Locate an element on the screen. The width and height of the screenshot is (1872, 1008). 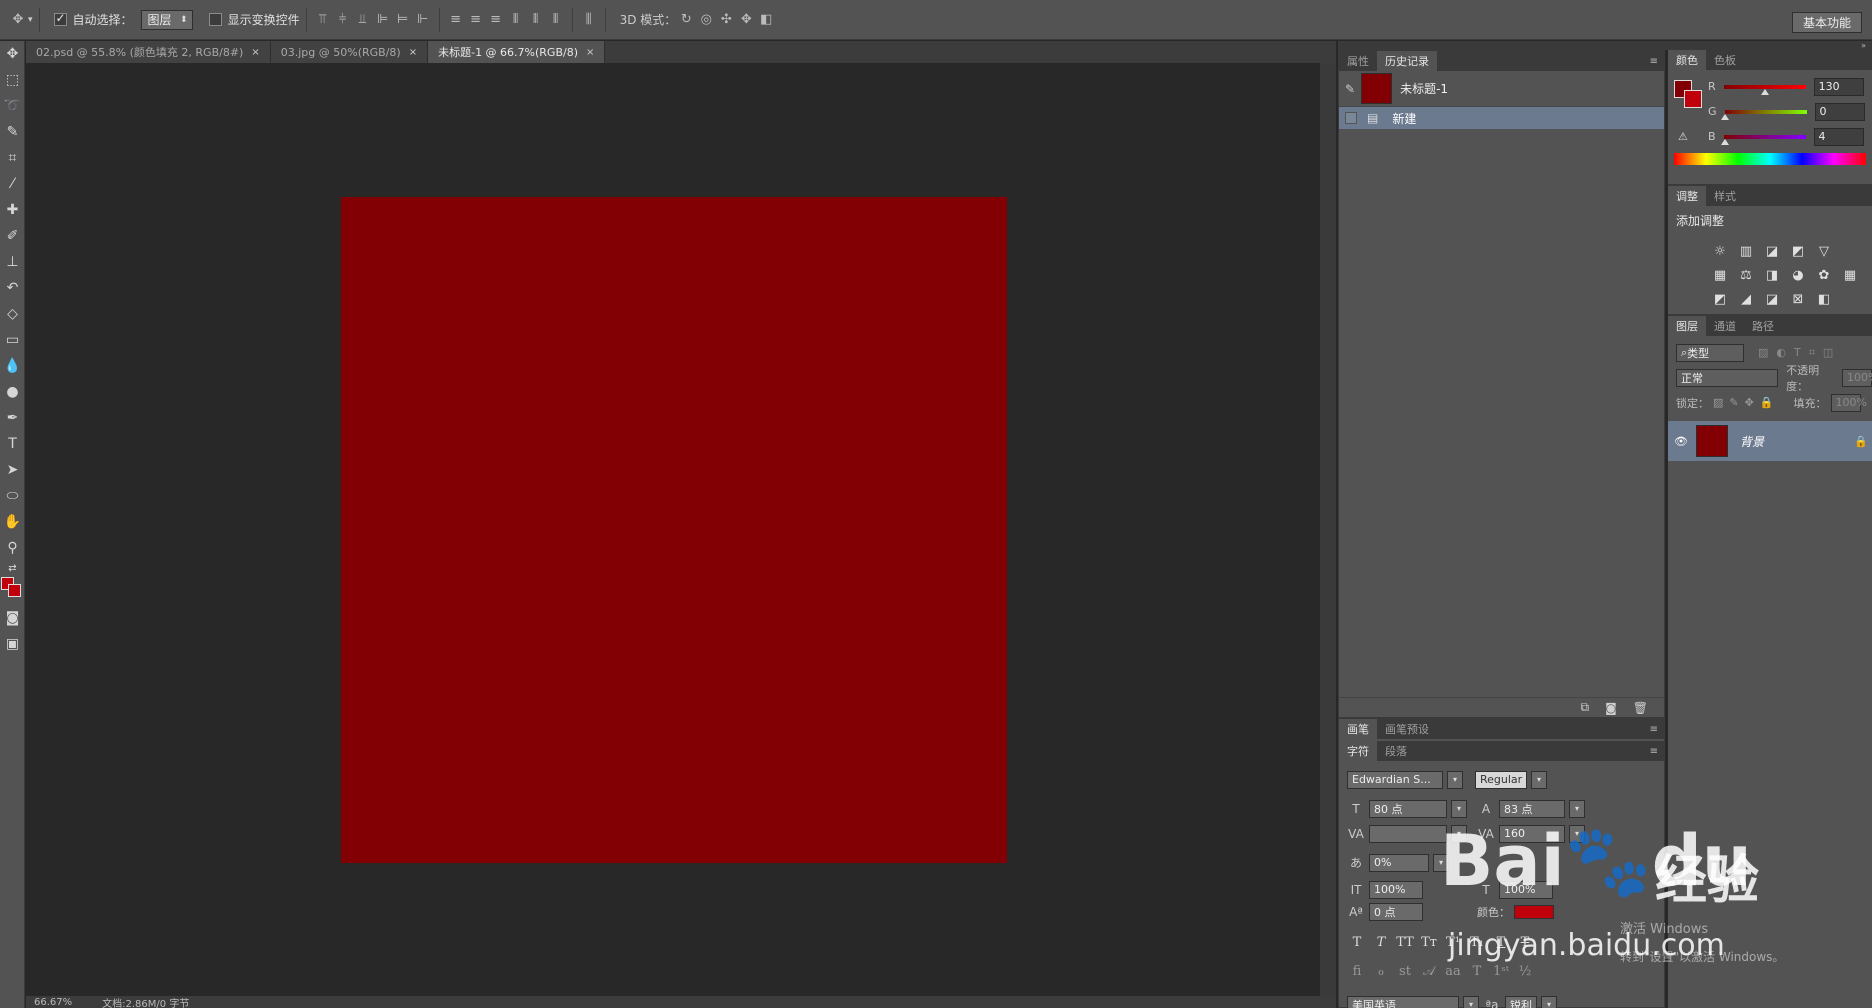
tab-styles: 样式 is located at coordinates (1725, 196).